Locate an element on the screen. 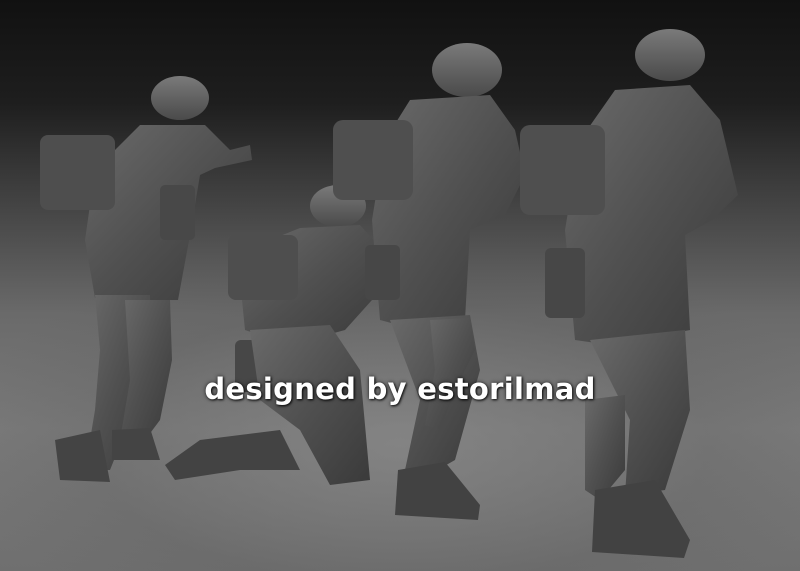 This screenshot has width=800, height=571. soldier-figure-kneeling is located at coordinates (271, 335).